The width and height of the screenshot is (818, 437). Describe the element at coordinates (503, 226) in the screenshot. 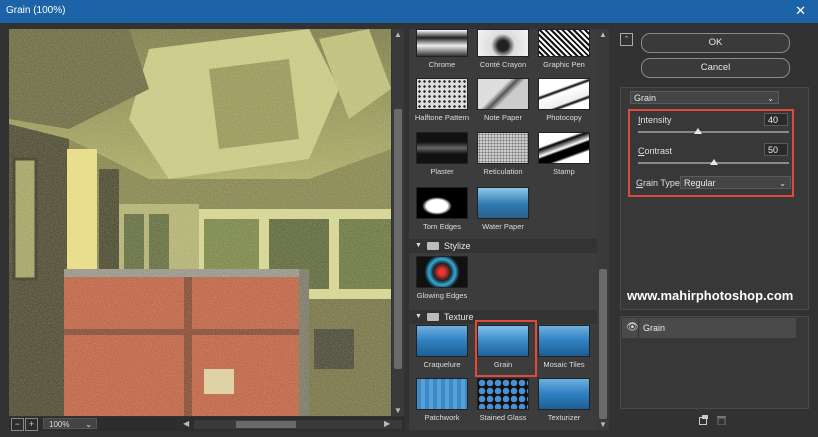

I see `filter-label: Water Paper` at that location.